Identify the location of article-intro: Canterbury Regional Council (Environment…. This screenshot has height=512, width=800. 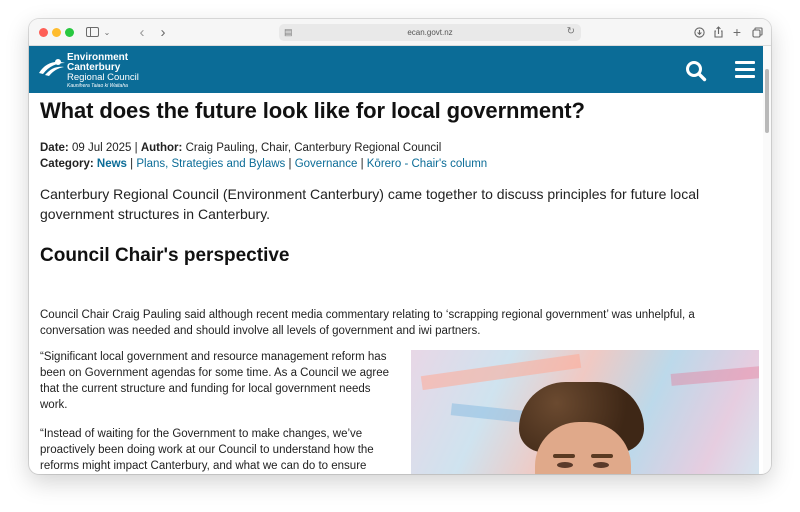
(370, 204).